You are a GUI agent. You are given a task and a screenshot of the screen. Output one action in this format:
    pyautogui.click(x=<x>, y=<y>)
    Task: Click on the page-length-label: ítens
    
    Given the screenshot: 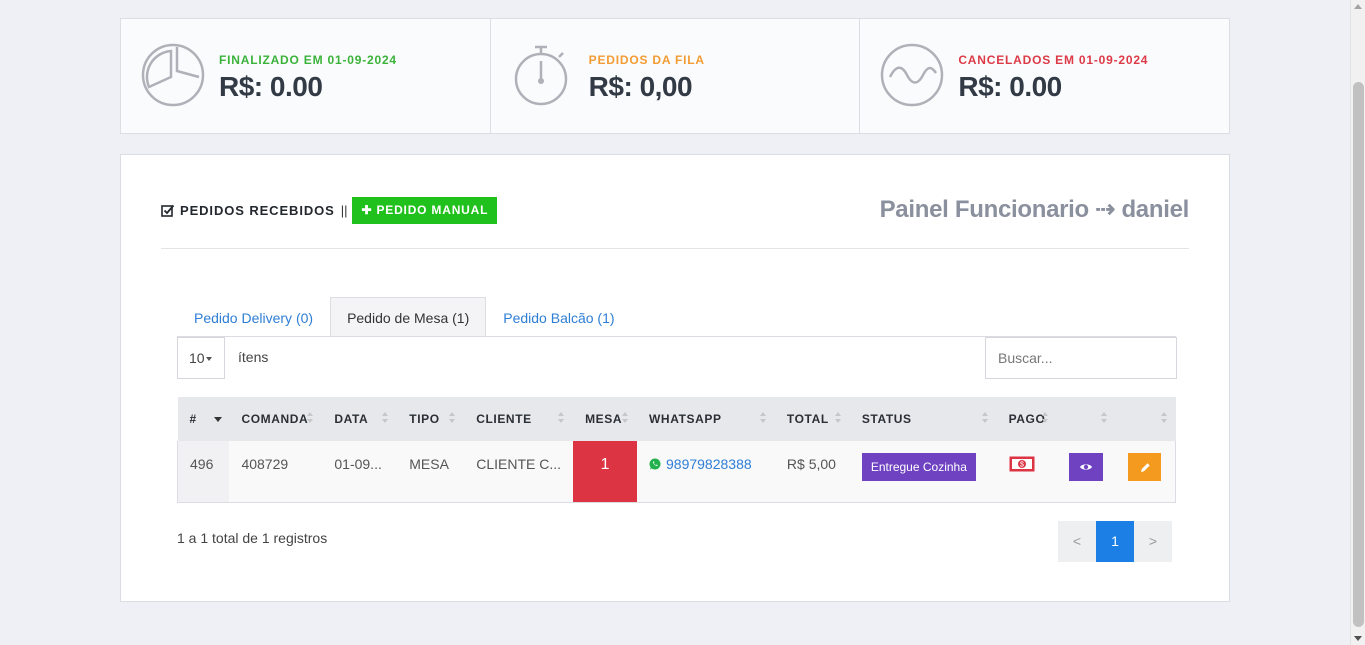 What is the action you would take?
    pyautogui.click(x=253, y=357)
    